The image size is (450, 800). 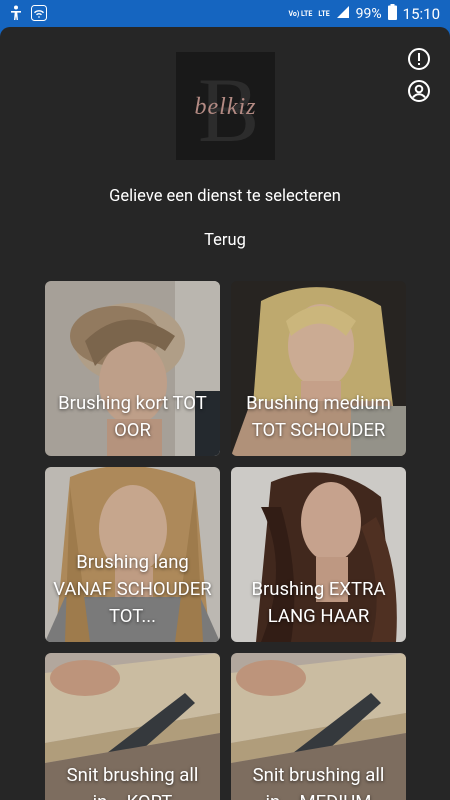 I want to click on service-card-snit-brushing-medium: Snit brushing all in... MEDIUM, so click(x=318, y=726).